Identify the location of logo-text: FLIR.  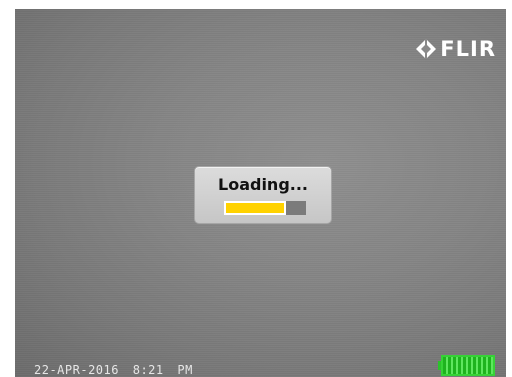
(468, 49).